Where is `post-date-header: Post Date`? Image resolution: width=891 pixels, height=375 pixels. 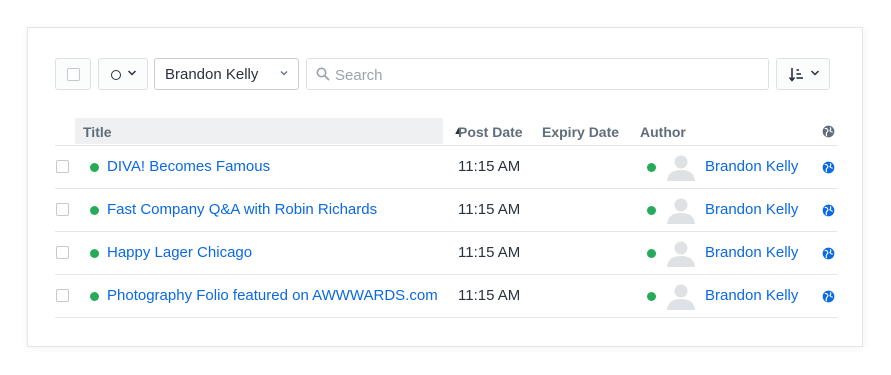 post-date-header: Post Date is located at coordinates (490, 132).